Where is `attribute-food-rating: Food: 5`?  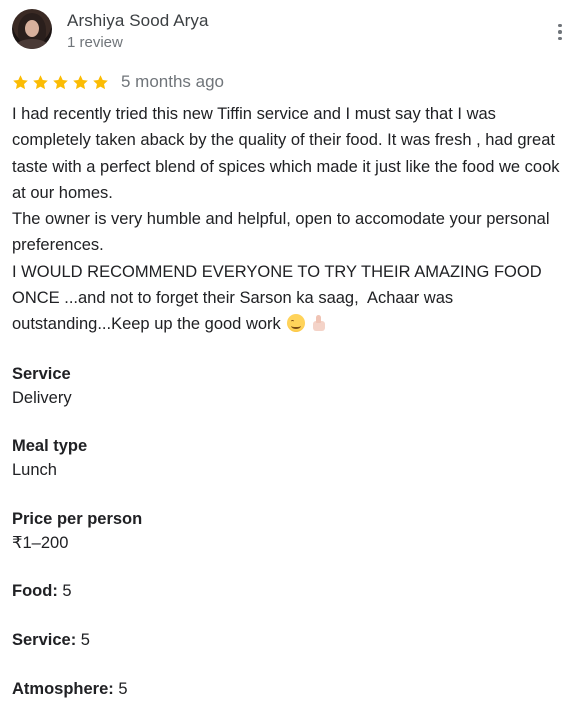 attribute-food-rating: Food: 5 is located at coordinates (42, 591).